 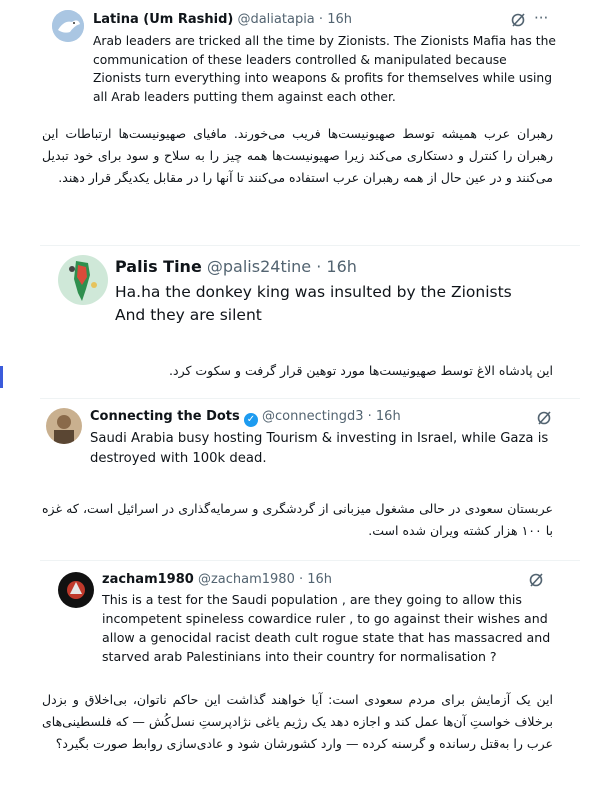 I want to click on author-handle: @palis24tine, so click(x=259, y=266).